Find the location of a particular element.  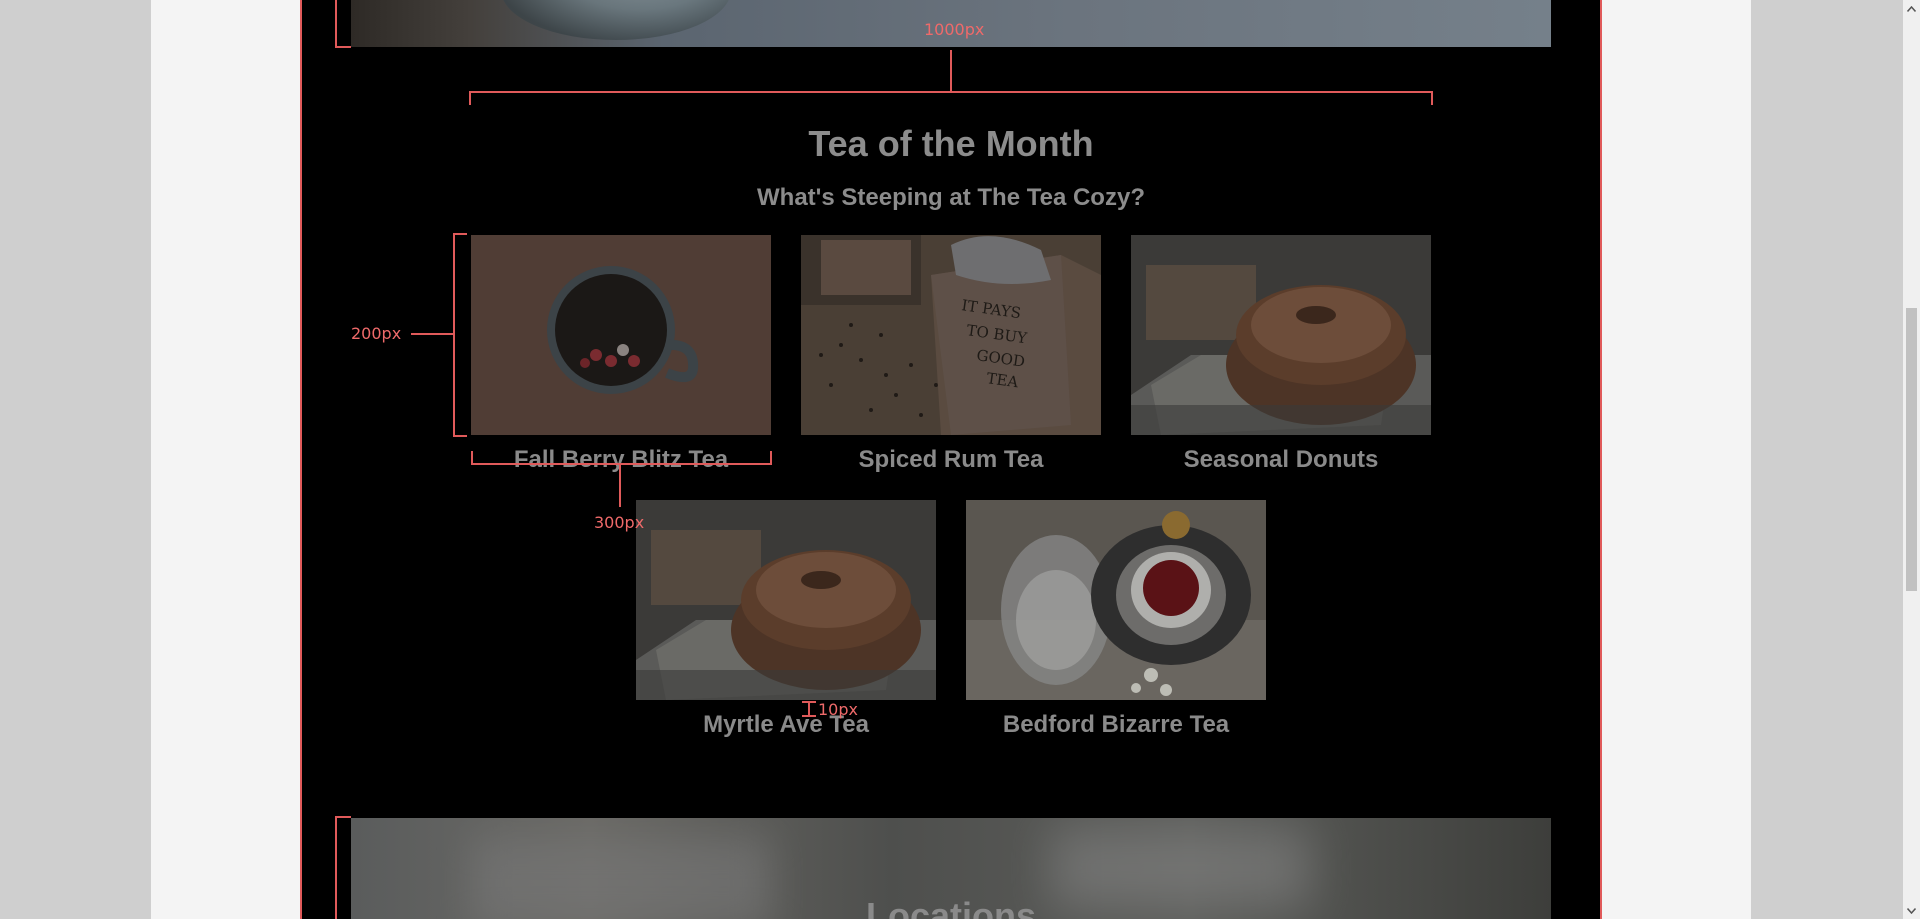

scrollbar-thumb is located at coordinates (1911, 449).